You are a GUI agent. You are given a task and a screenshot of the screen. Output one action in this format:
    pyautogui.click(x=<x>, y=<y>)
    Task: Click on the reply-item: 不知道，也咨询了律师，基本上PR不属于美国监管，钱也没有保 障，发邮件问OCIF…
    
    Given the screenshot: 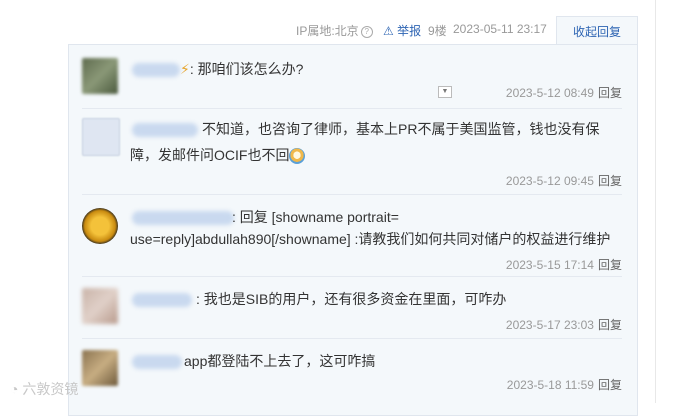 What is the action you would take?
    pyautogui.click(x=352, y=153)
    